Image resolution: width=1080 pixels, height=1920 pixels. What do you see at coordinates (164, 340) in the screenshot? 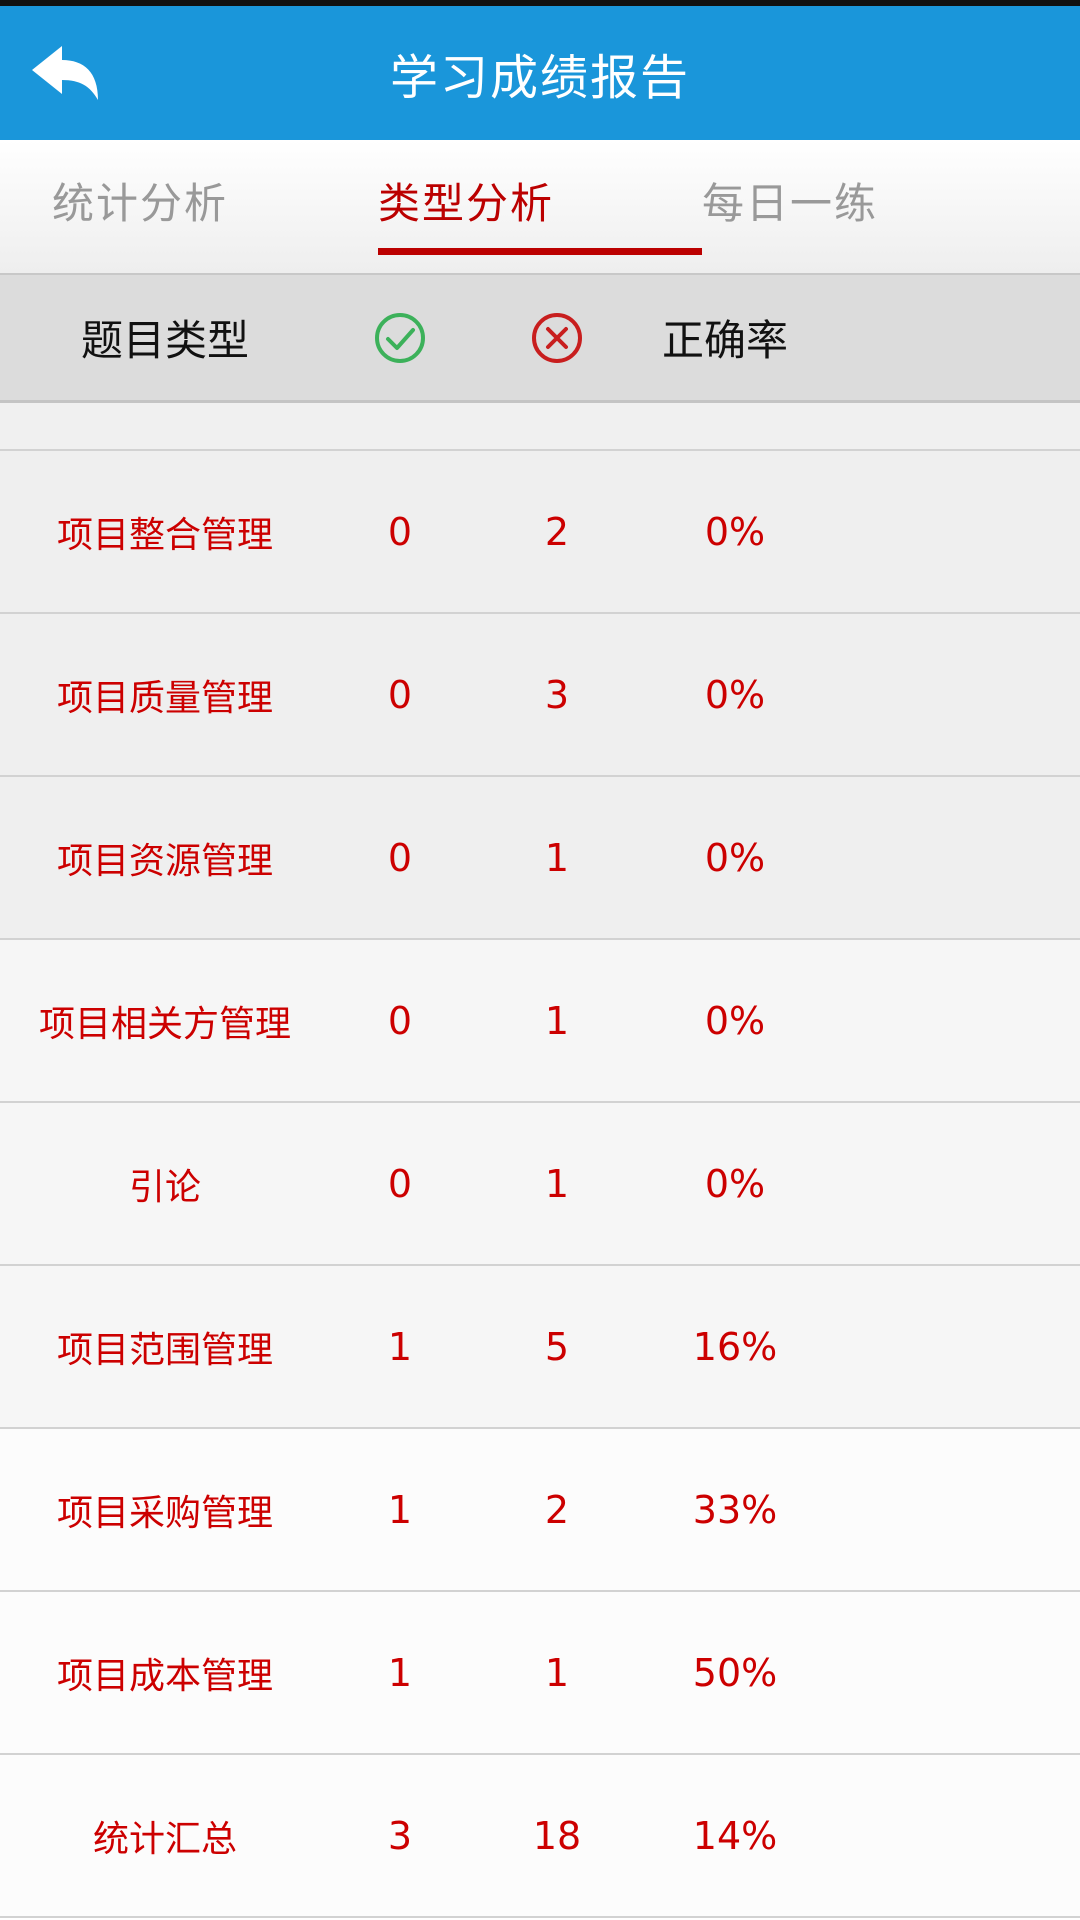
I see `header-question-type: 题目类型` at bounding box center [164, 340].